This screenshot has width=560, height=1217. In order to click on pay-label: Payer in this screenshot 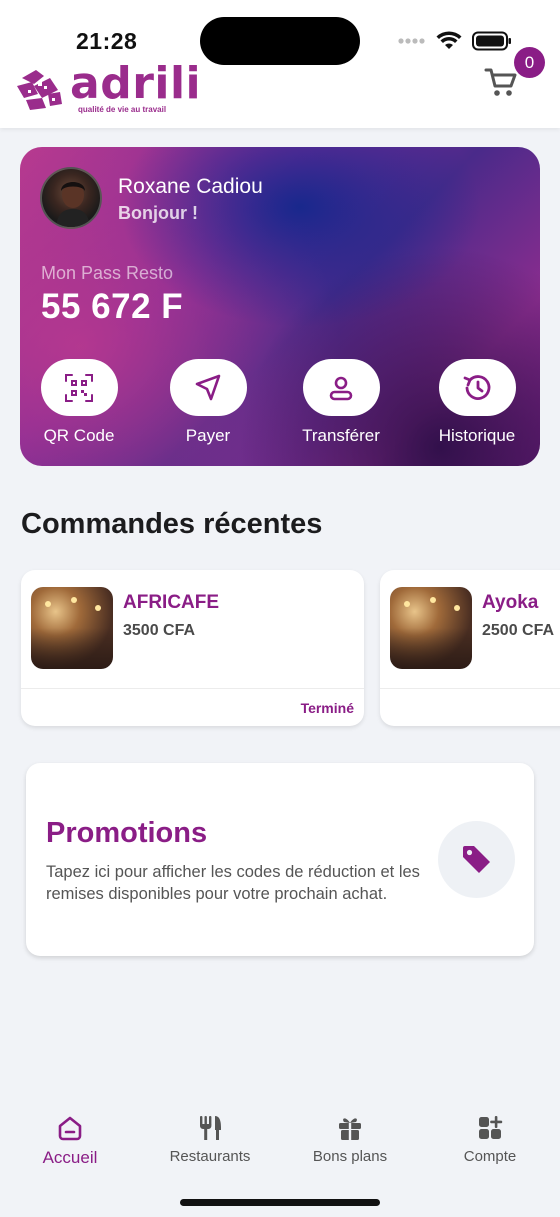, I will do `click(208, 435)`.